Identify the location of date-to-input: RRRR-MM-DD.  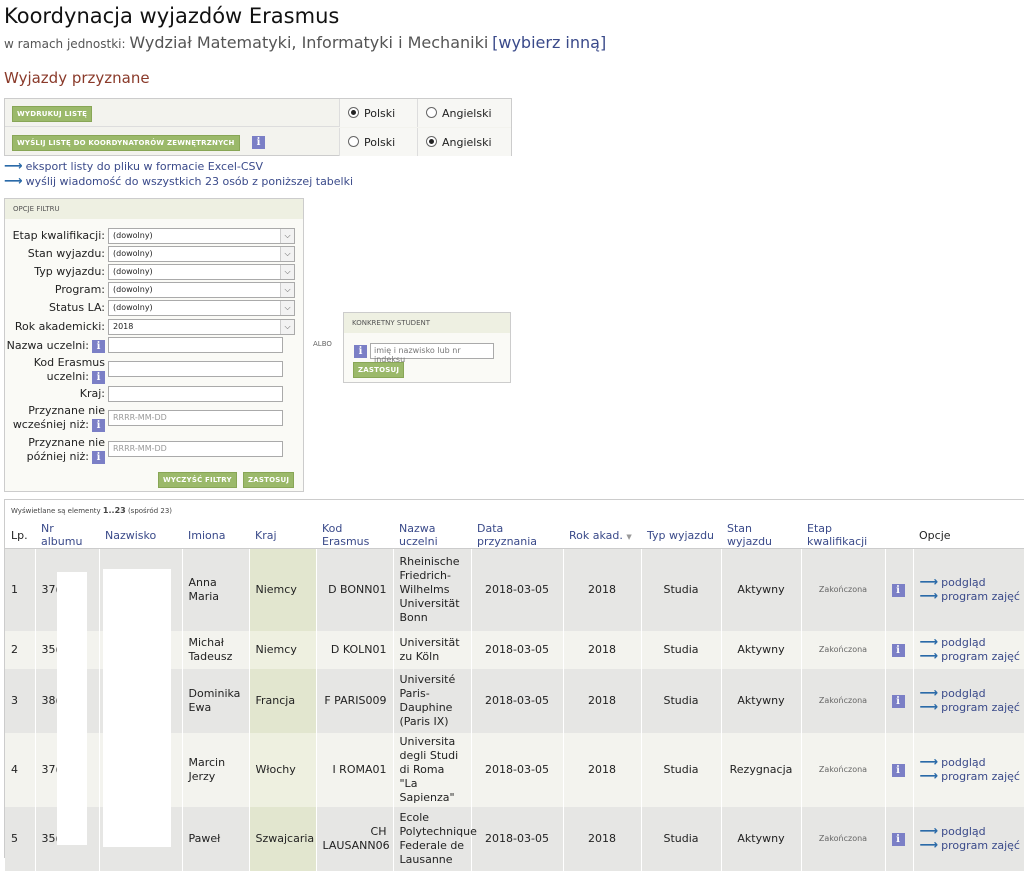
(195, 449).